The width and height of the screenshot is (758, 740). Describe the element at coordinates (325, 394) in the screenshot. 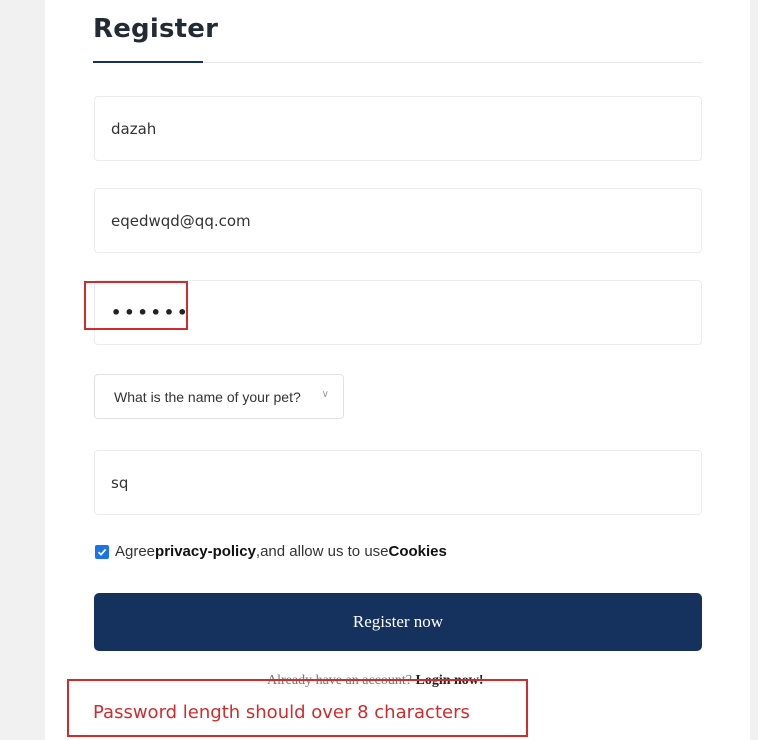

I see `chevron-down-icon: ∨` at that location.